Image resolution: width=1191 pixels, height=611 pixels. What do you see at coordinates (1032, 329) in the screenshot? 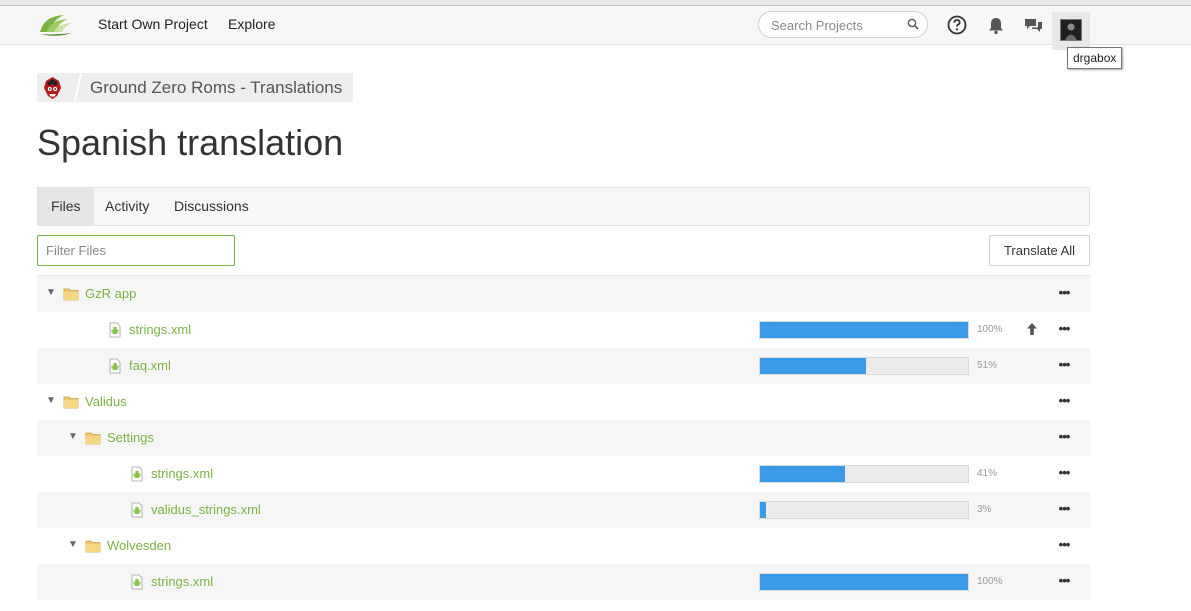
I see `upload-arrow-icon` at bounding box center [1032, 329].